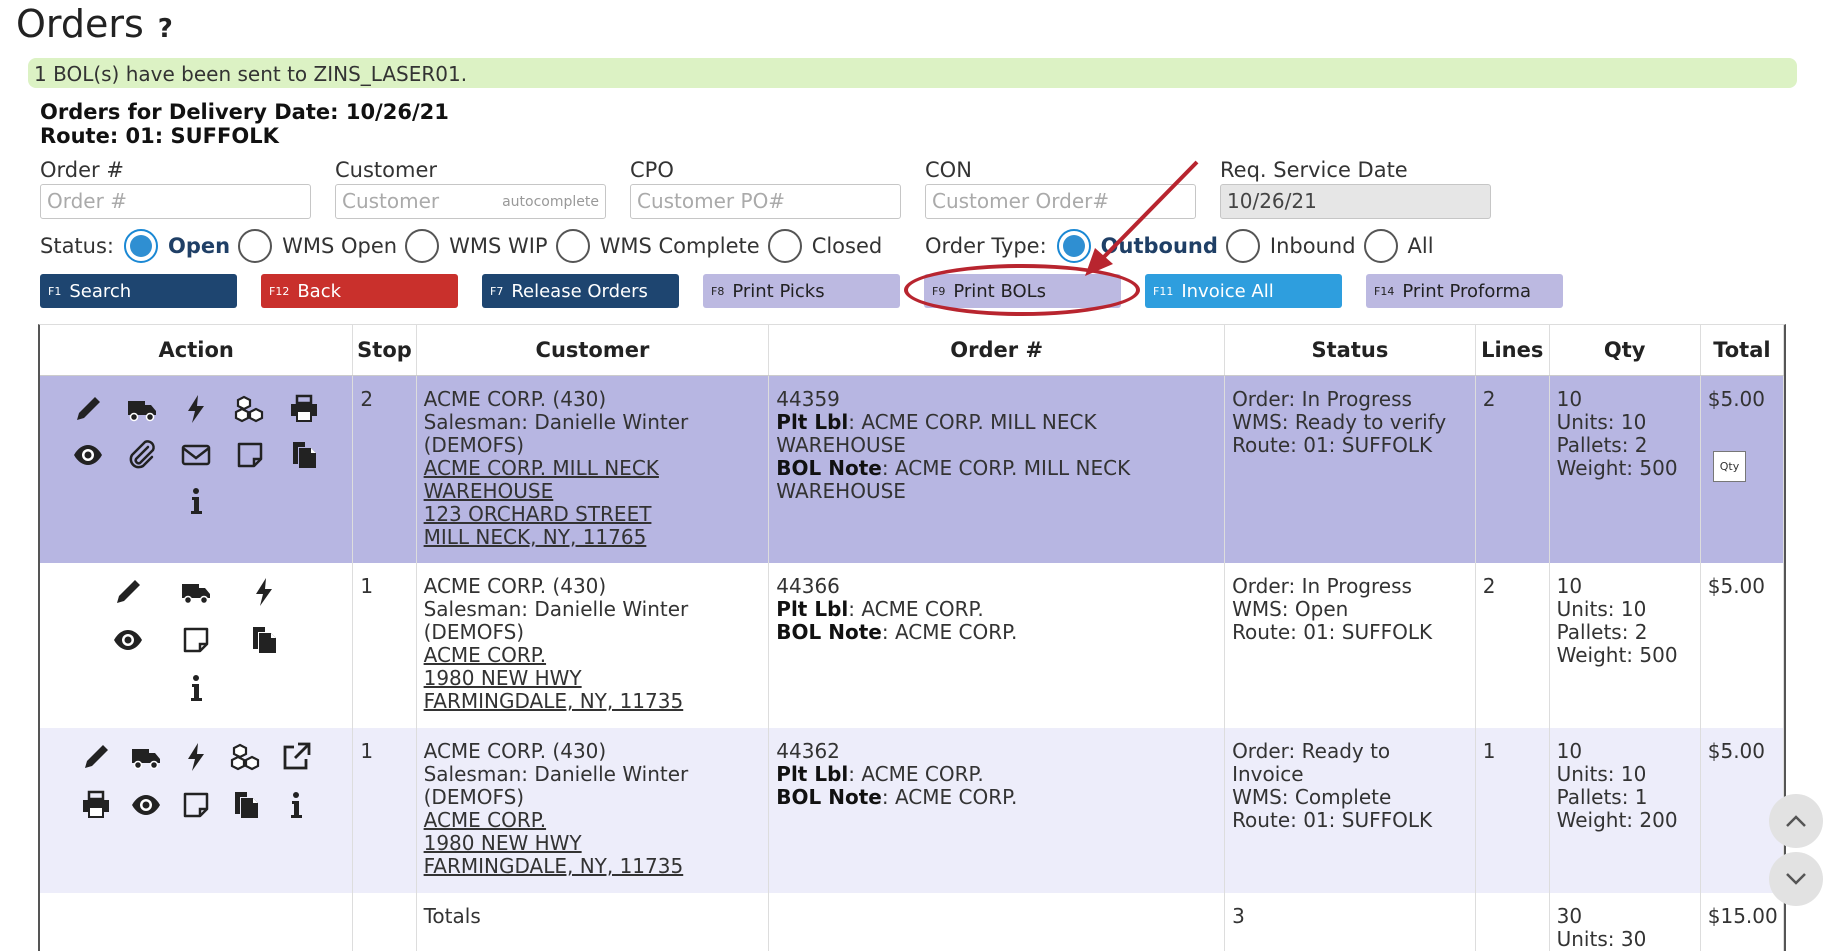 Image resolution: width=1835 pixels, height=951 pixels. Describe the element at coordinates (939, 291) in the screenshot. I see `print-bols-key: F9` at that location.